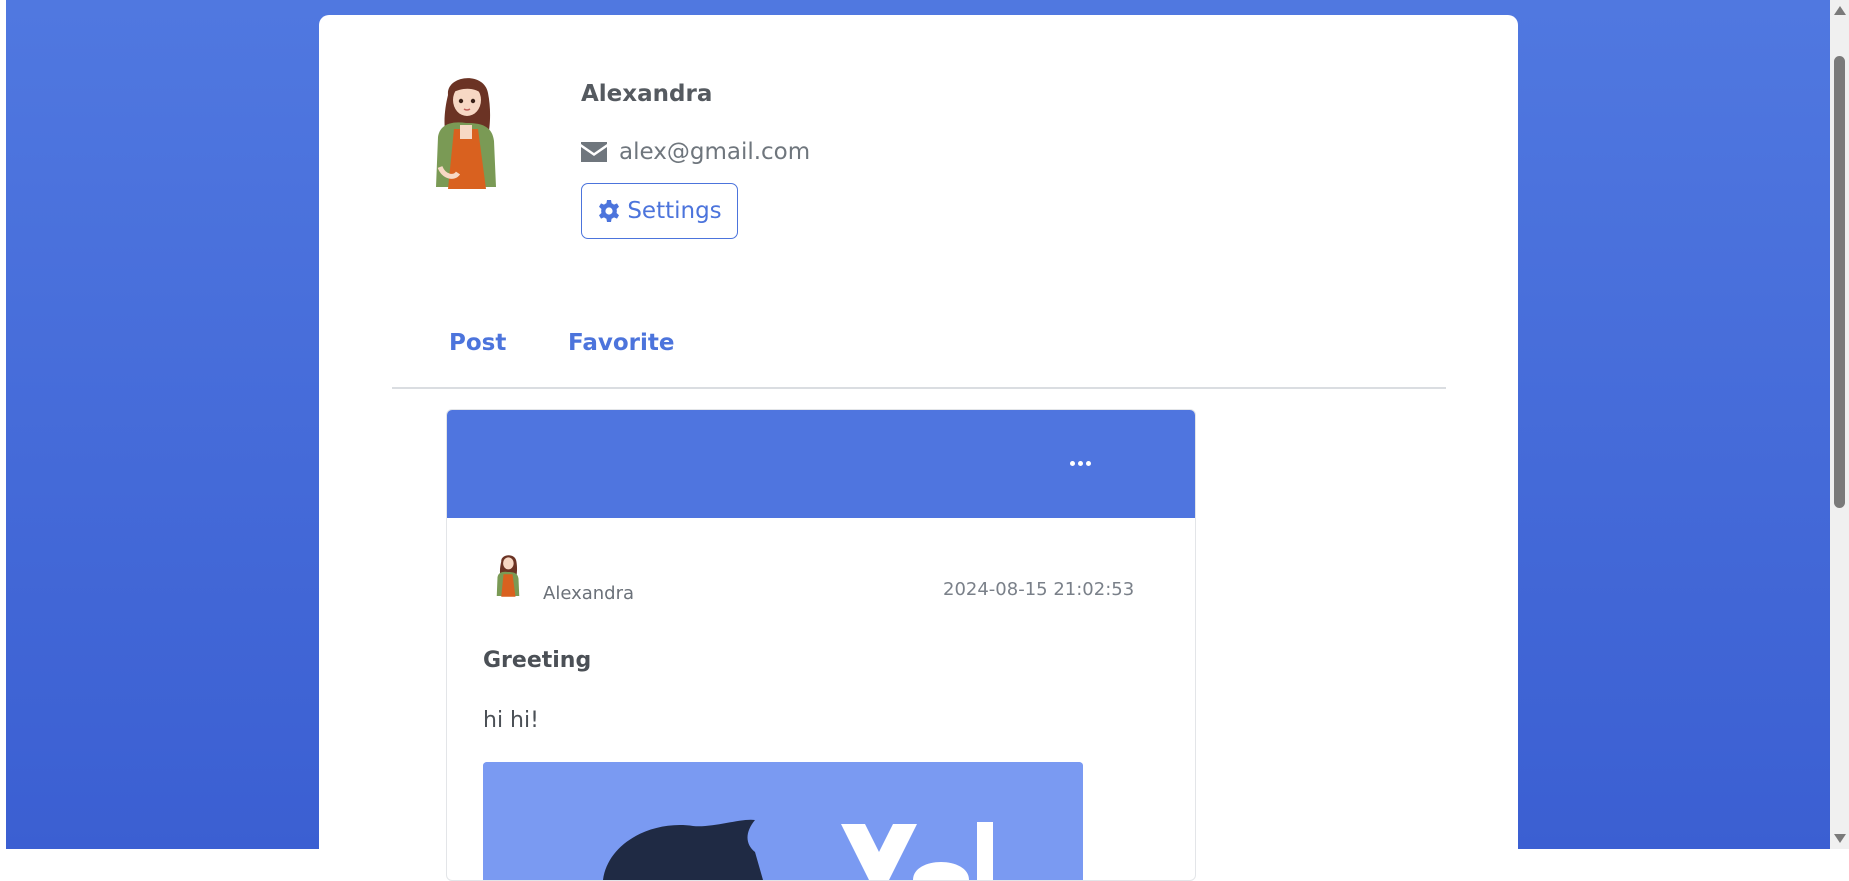 Image resolution: width=1849 pixels, height=881 pixels. I want to click on gear-icon, so click(609, 211).